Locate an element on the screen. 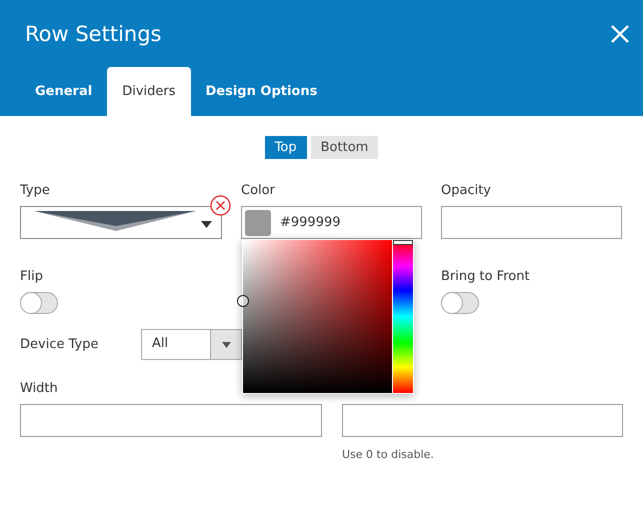  hue-slider is located at coordinates (403, 316).